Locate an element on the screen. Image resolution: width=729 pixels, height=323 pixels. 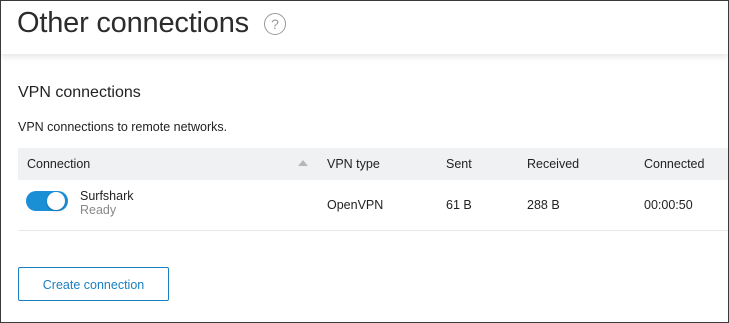
connection-toggle is located at coordinates (47, 201).